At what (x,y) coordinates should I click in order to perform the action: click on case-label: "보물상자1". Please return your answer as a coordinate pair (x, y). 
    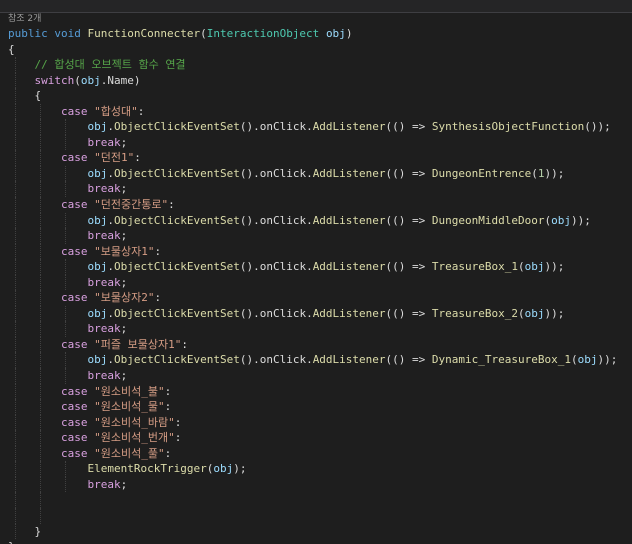
    Looking at the image, I should click on (124, 251).